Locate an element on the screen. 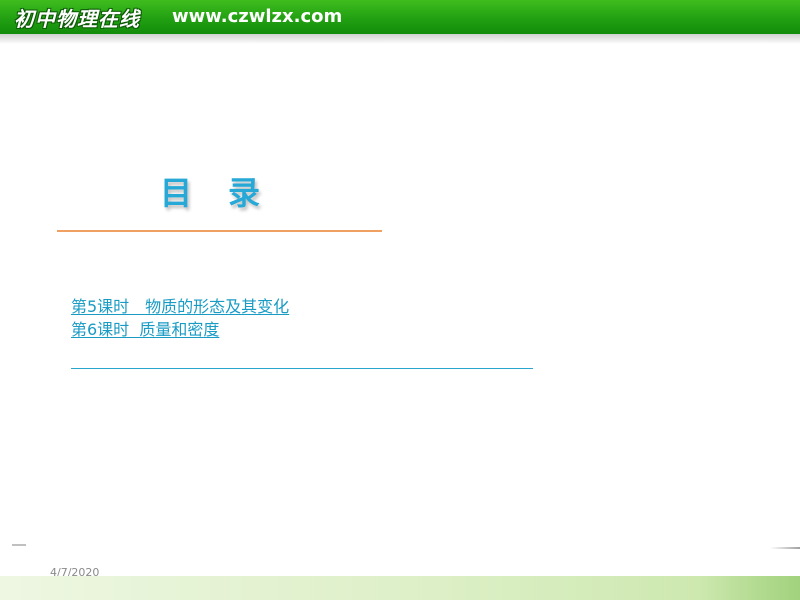 This screenshot has width=800, height=600. table-of-contents: 第5课时 物质的形态及其变化 第6课时 质量和密度 is located at coordinates (180, 318).